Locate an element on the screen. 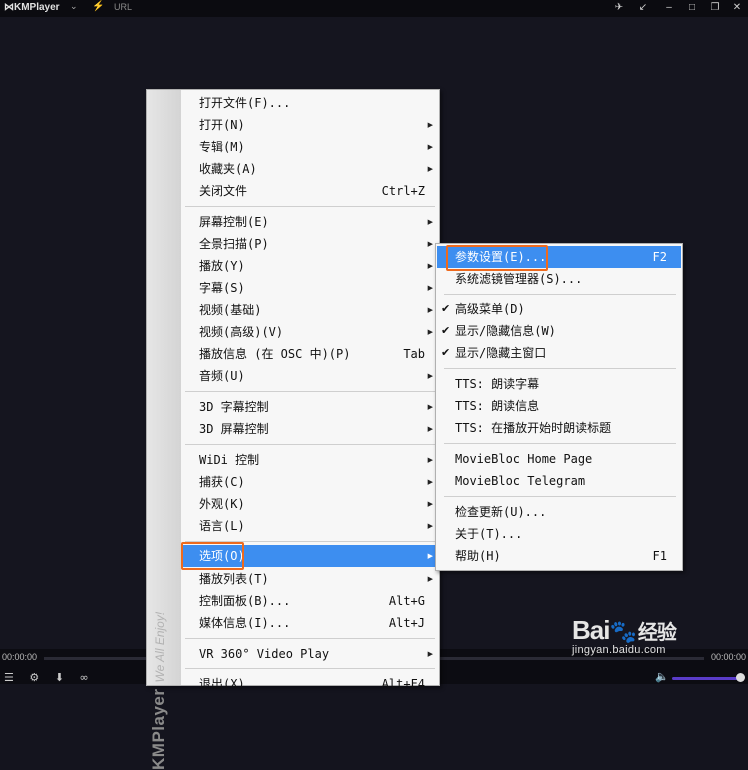 This screenshot has height=770, width=748. close-icon: ✕ is located at coordinates (737, 8).